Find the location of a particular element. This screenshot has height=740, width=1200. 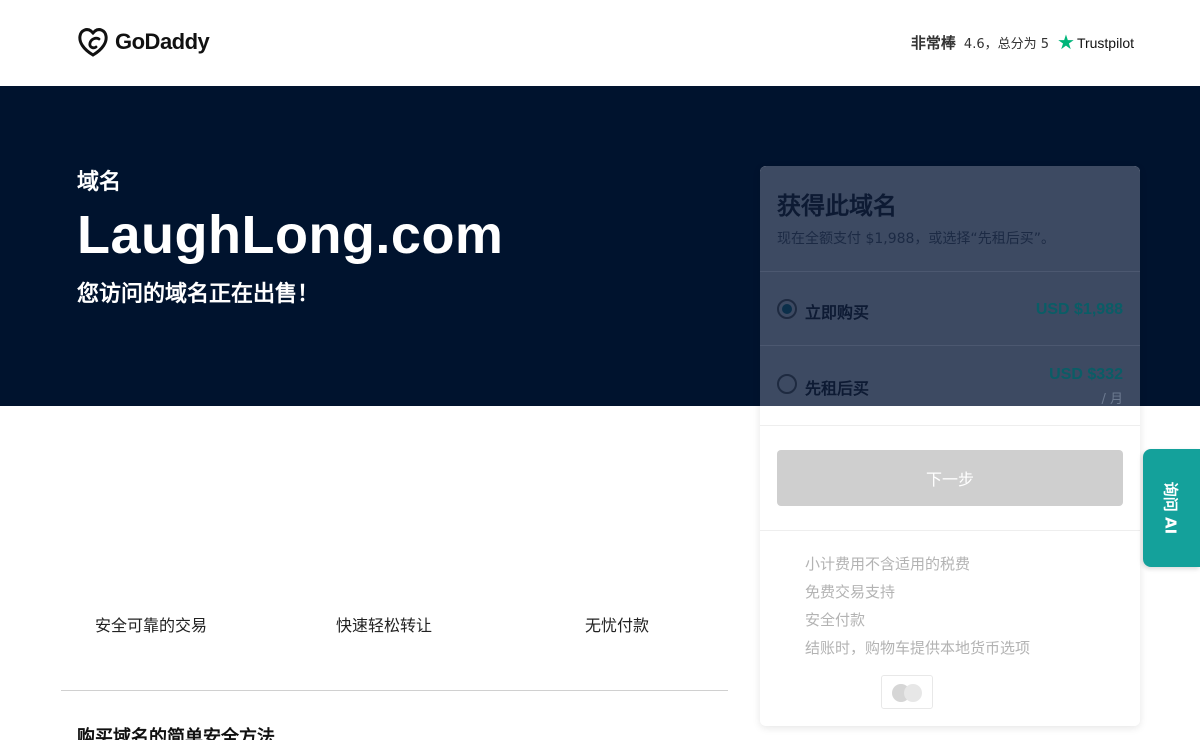

feature-secure-transaction: 安全可靠的交易 is located at coordinates (151, 625).